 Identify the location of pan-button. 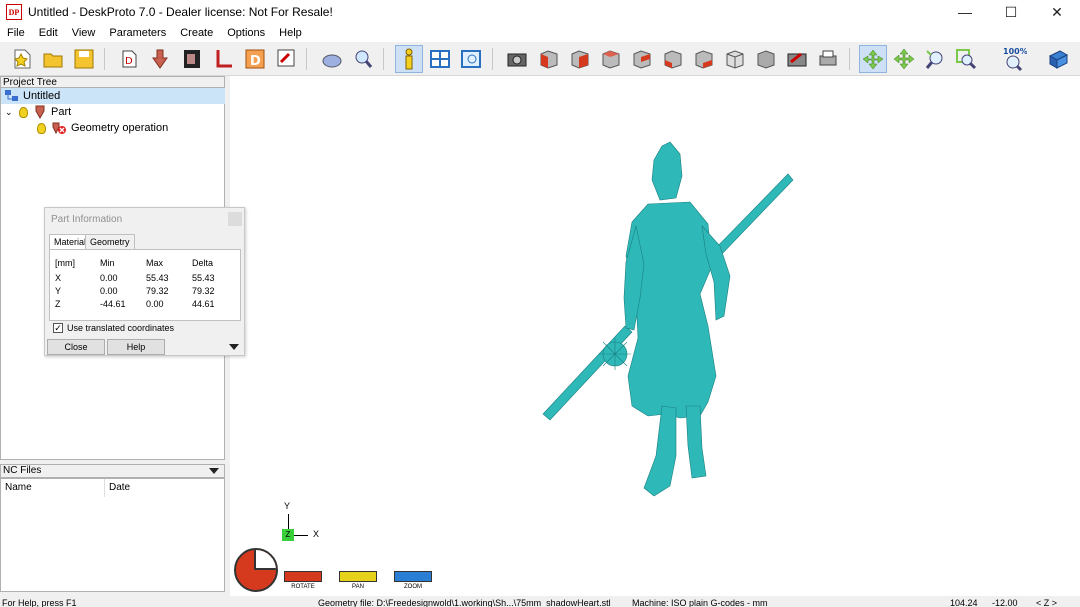
(904, 59).